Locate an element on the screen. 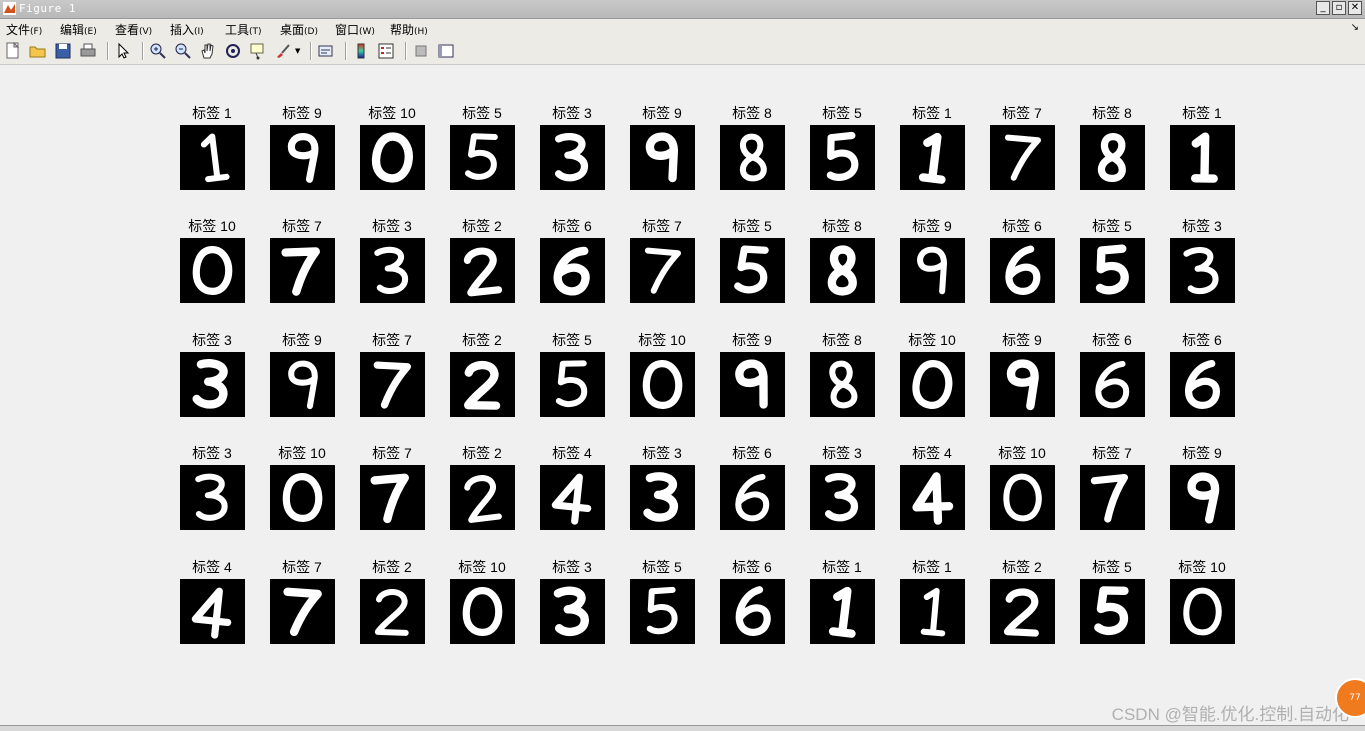 This screenshot has height=731, width=1365. menu-item-7: 帮助(H) is located at coordinates (409, 29).